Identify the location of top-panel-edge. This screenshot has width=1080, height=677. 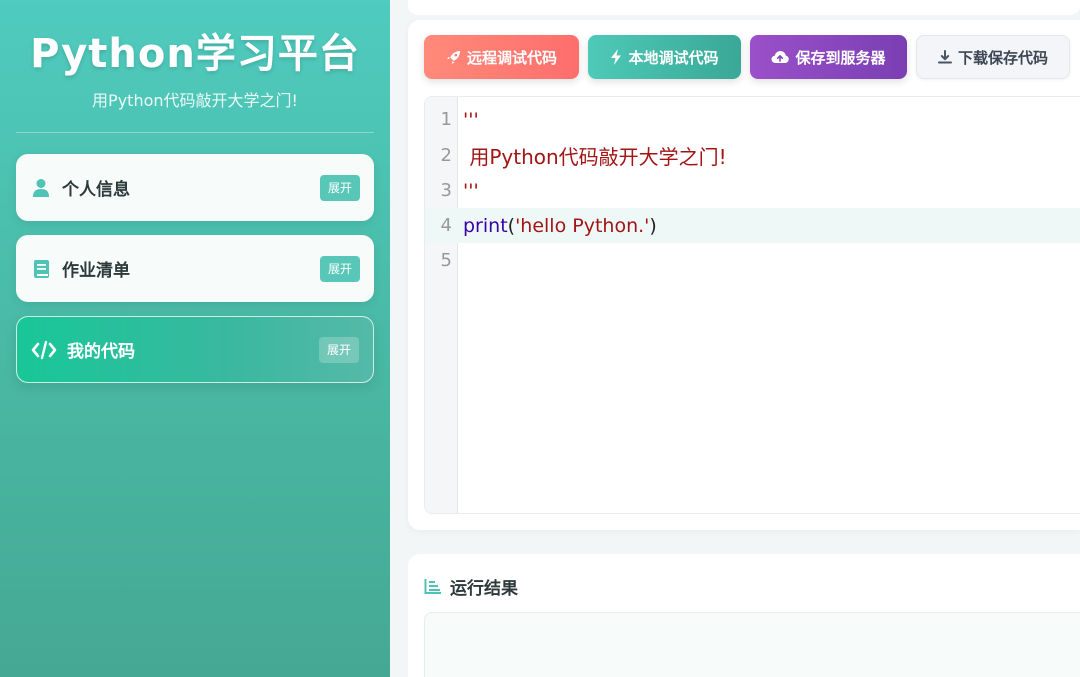
(744, 7).